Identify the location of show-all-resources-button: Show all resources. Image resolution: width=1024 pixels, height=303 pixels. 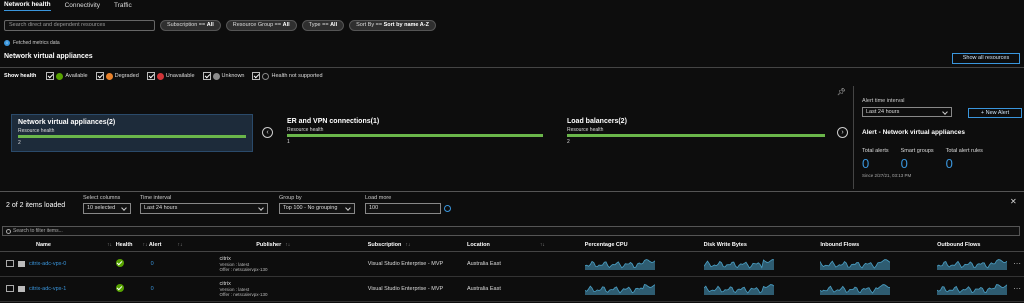
(986, 58).